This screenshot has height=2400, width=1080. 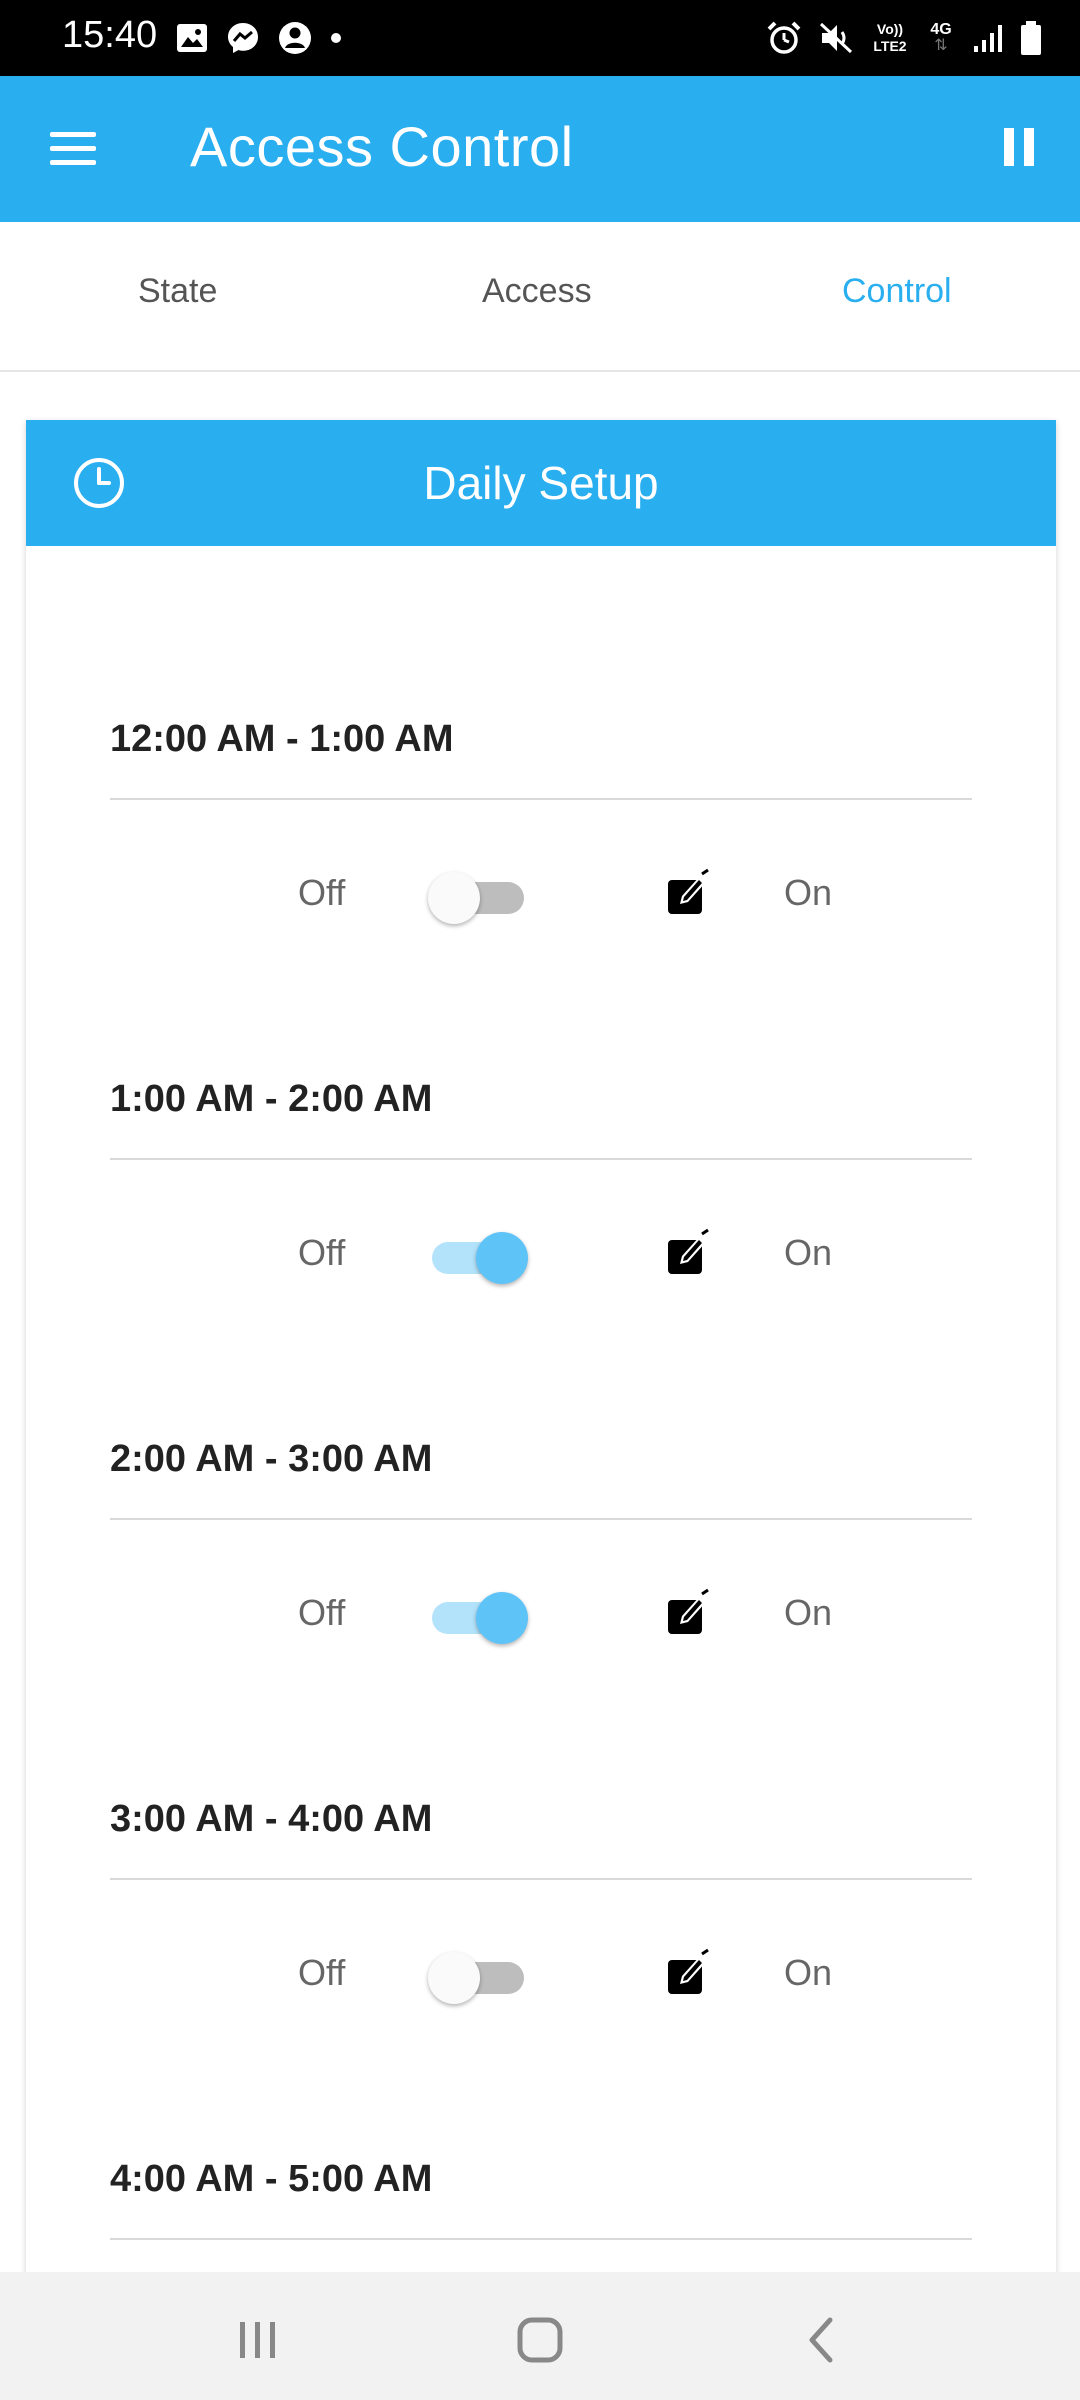 I want to click on status-bar: 15:40 Vo)) LTE2 4G ⇅, so click(x=540, y=38).